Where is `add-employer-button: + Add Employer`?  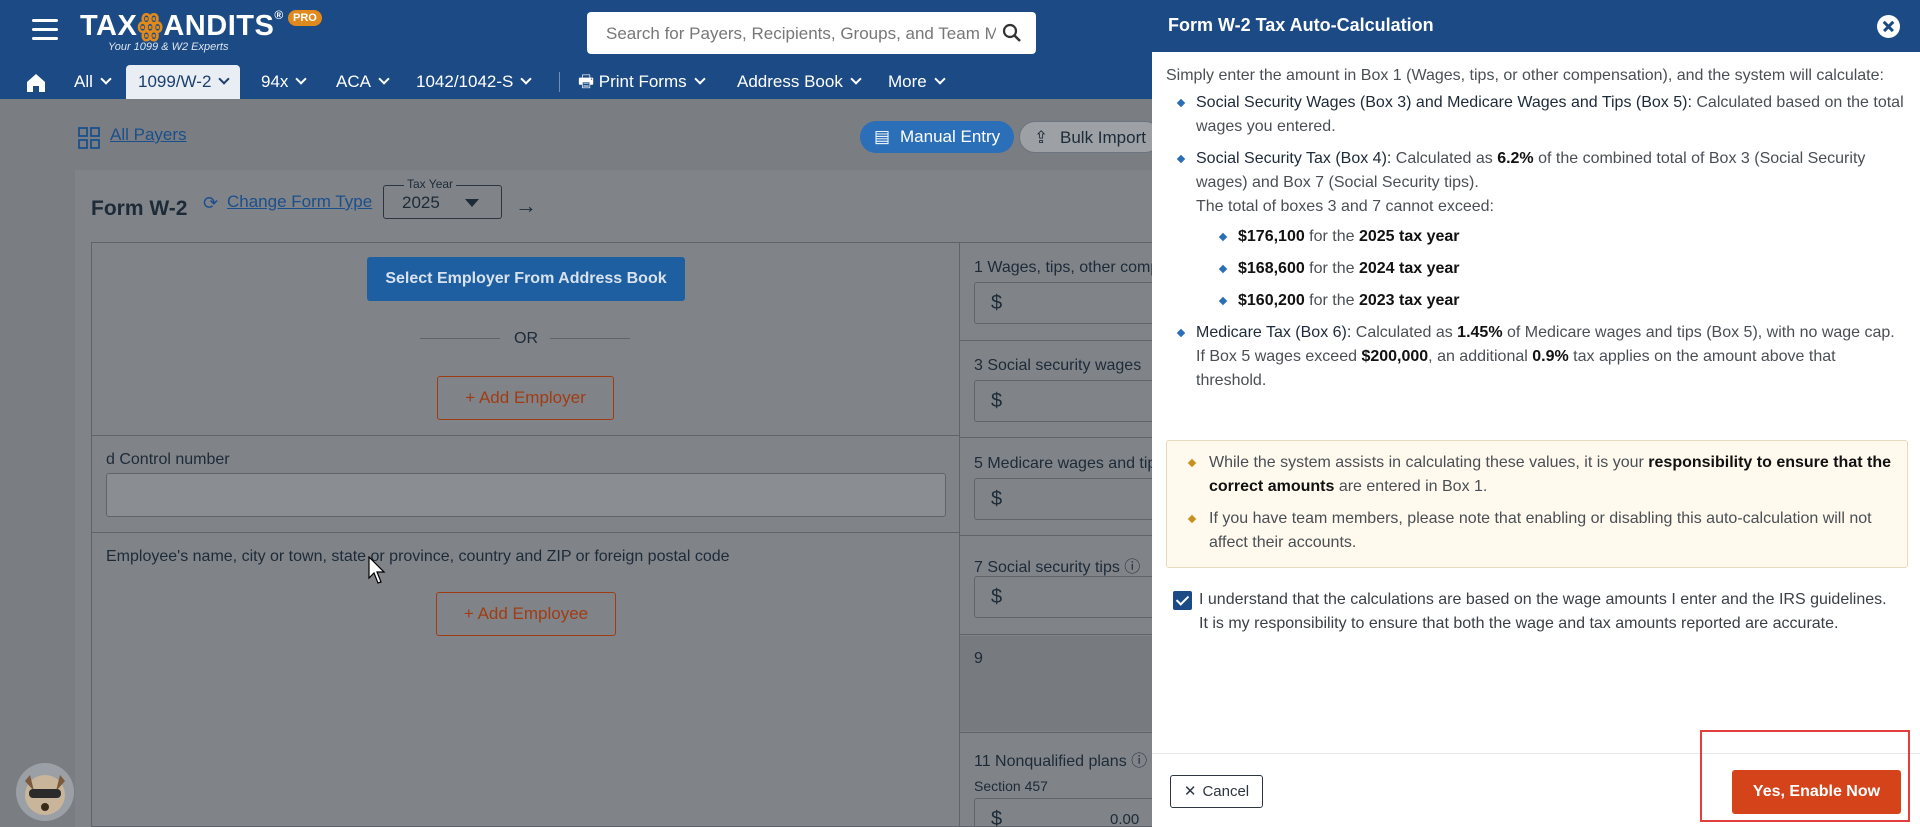 add-employer-button: + Add Employer is located at coordinates (525, 398).